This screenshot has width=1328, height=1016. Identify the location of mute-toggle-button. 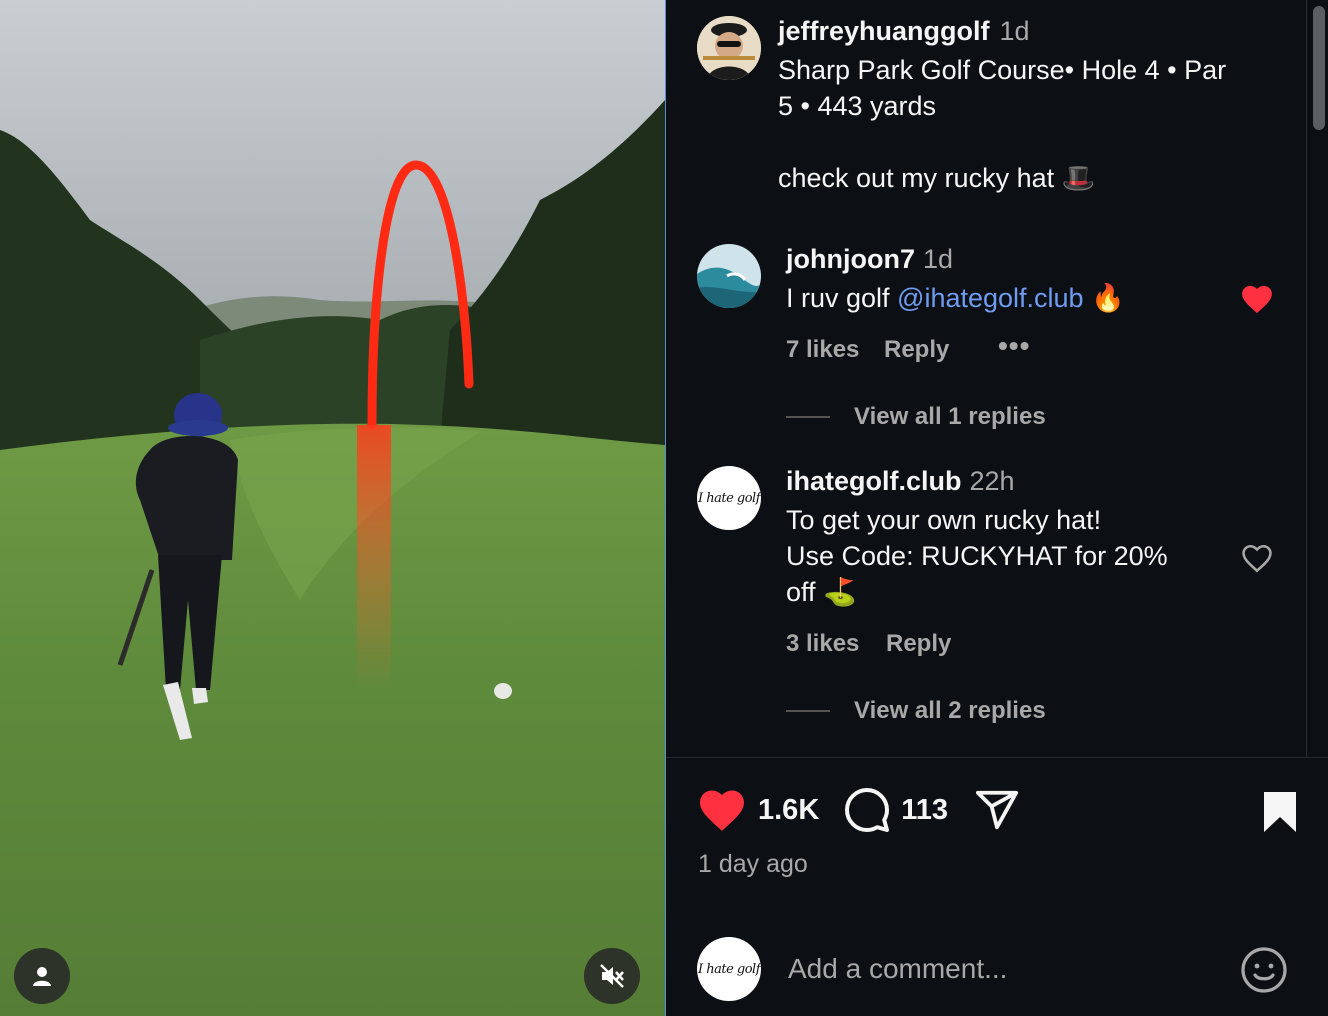
(612, 976).